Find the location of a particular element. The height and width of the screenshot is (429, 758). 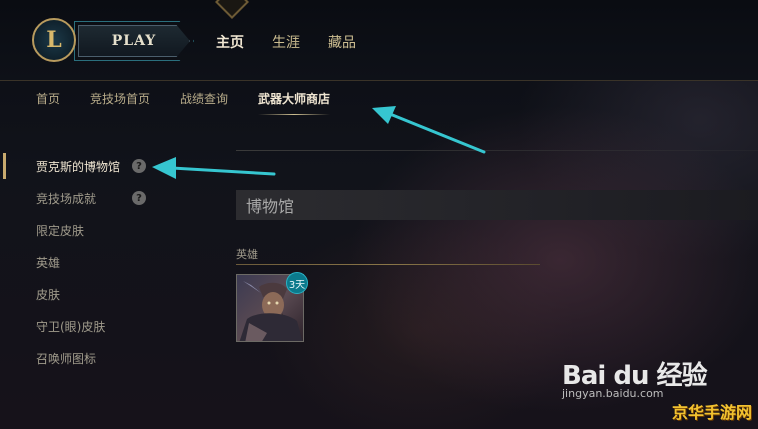

league-logo-icon: L is located at coordinates (54, 40).